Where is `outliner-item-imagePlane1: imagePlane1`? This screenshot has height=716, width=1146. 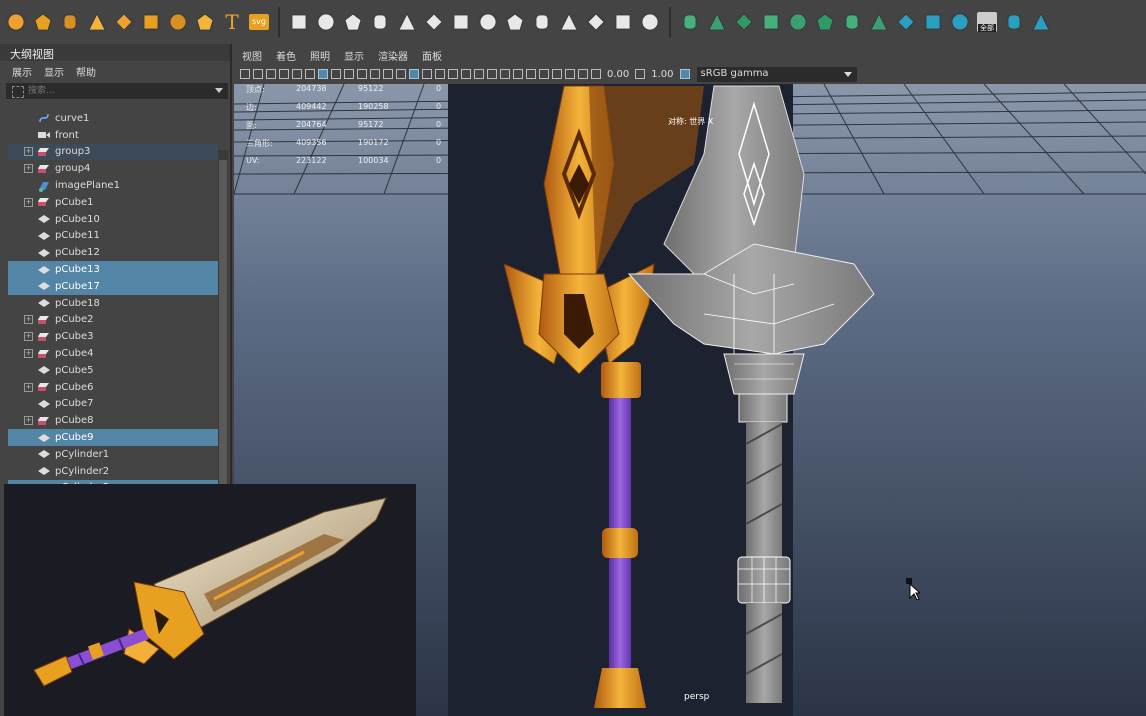
outliner-item-imagePlane1: imagePlane1 is located at coordinates (113, 185).